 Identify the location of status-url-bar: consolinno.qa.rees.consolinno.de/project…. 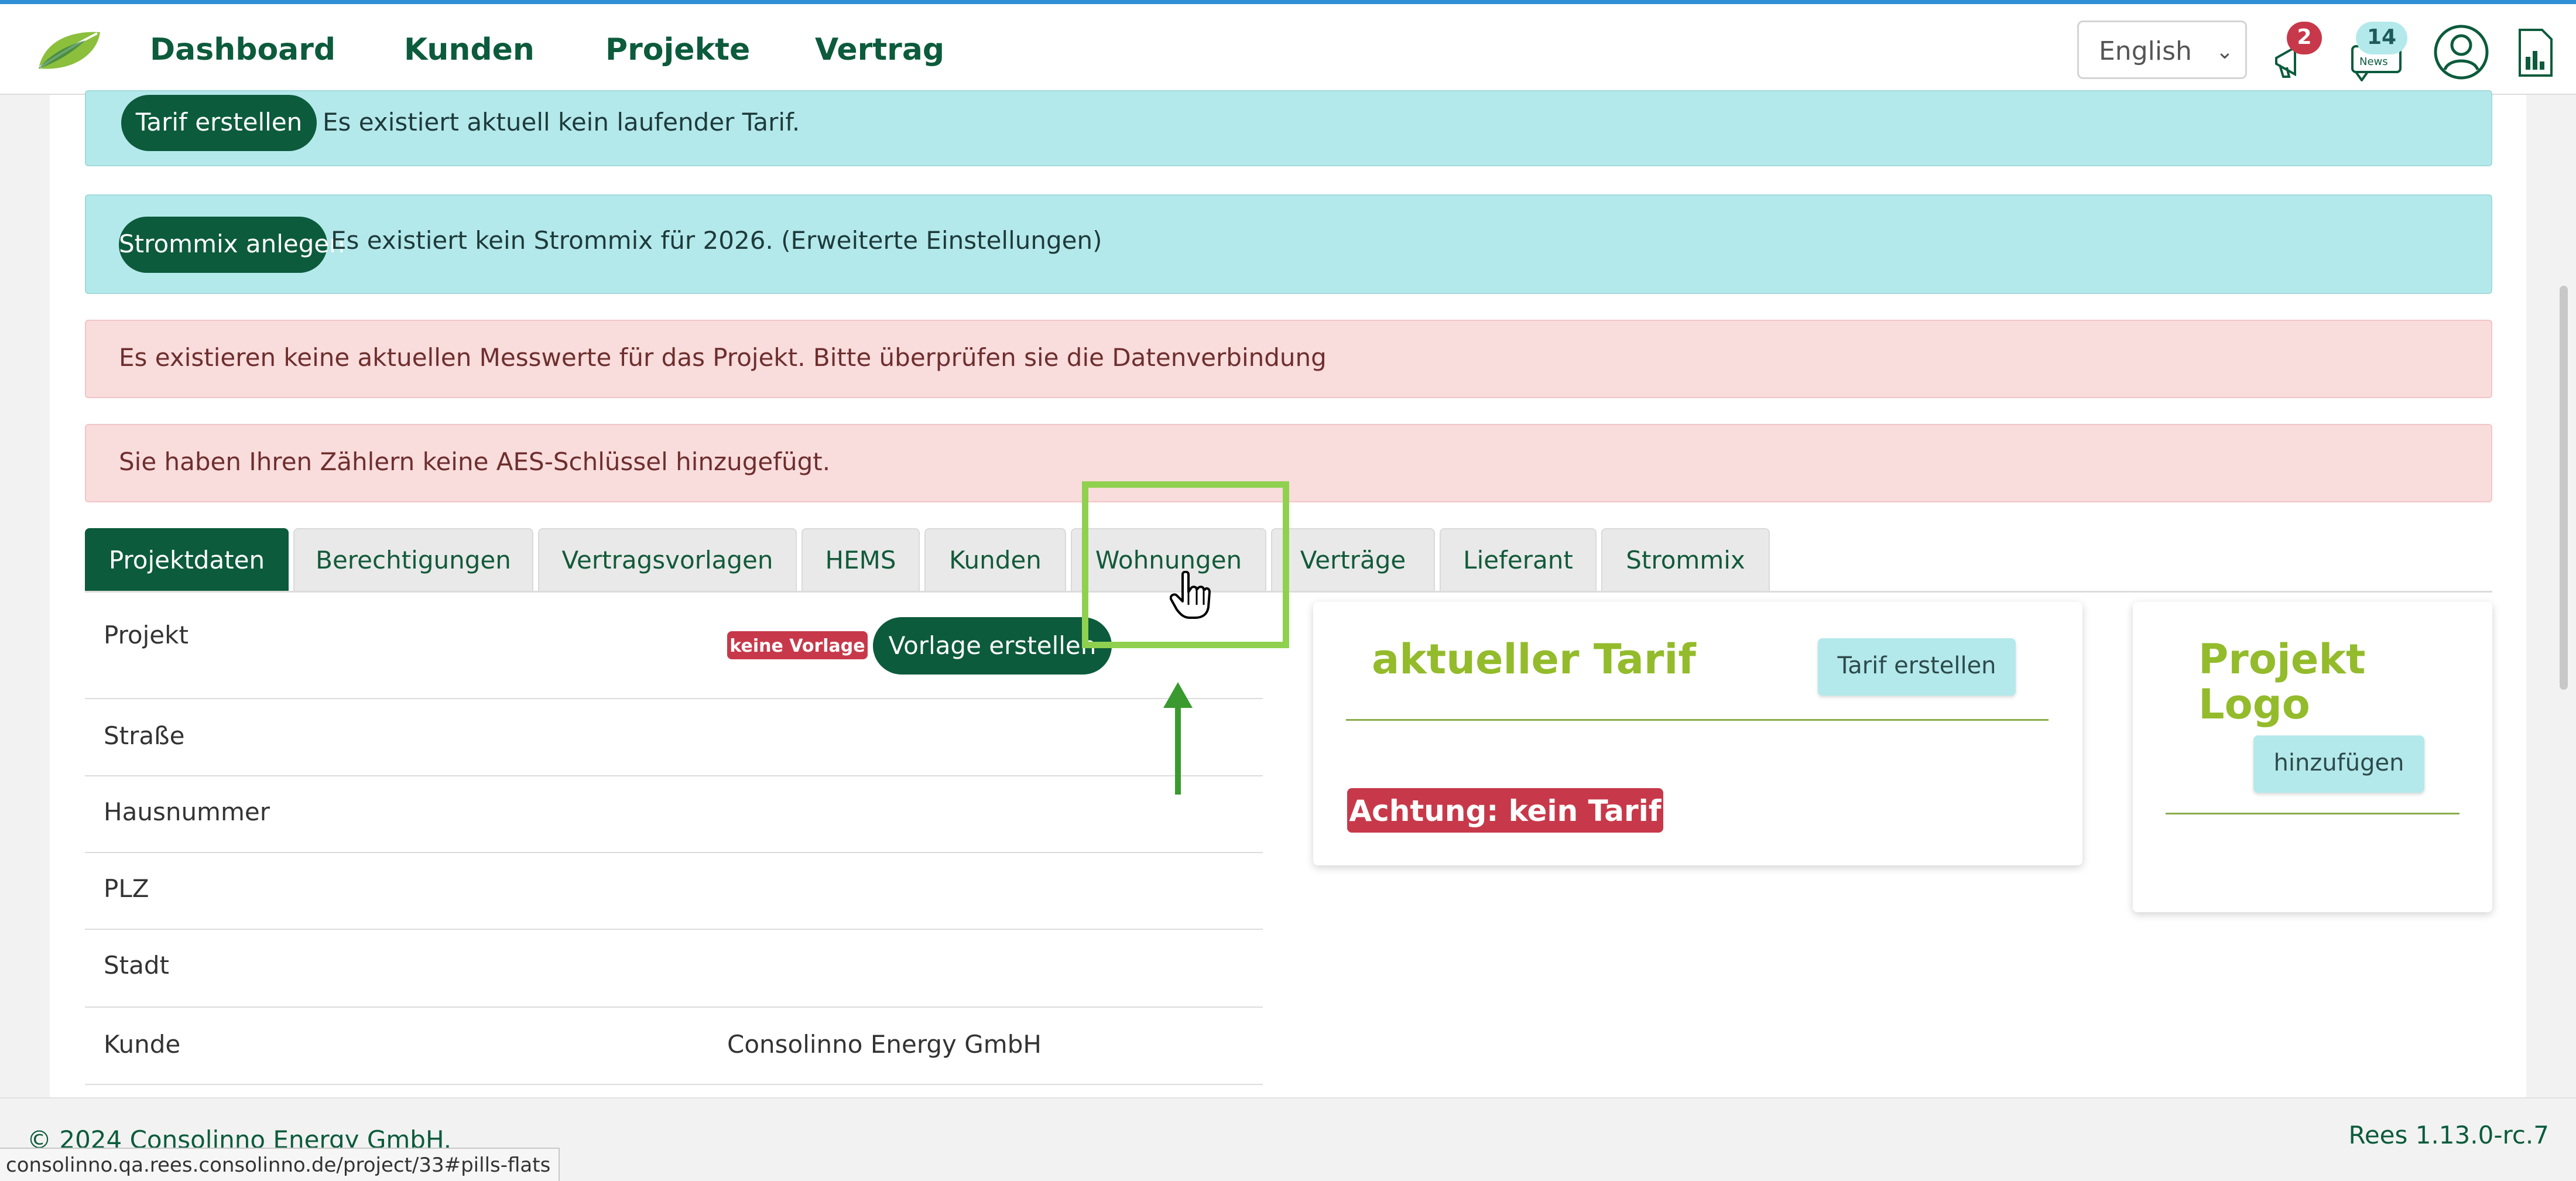
(280, 1164).